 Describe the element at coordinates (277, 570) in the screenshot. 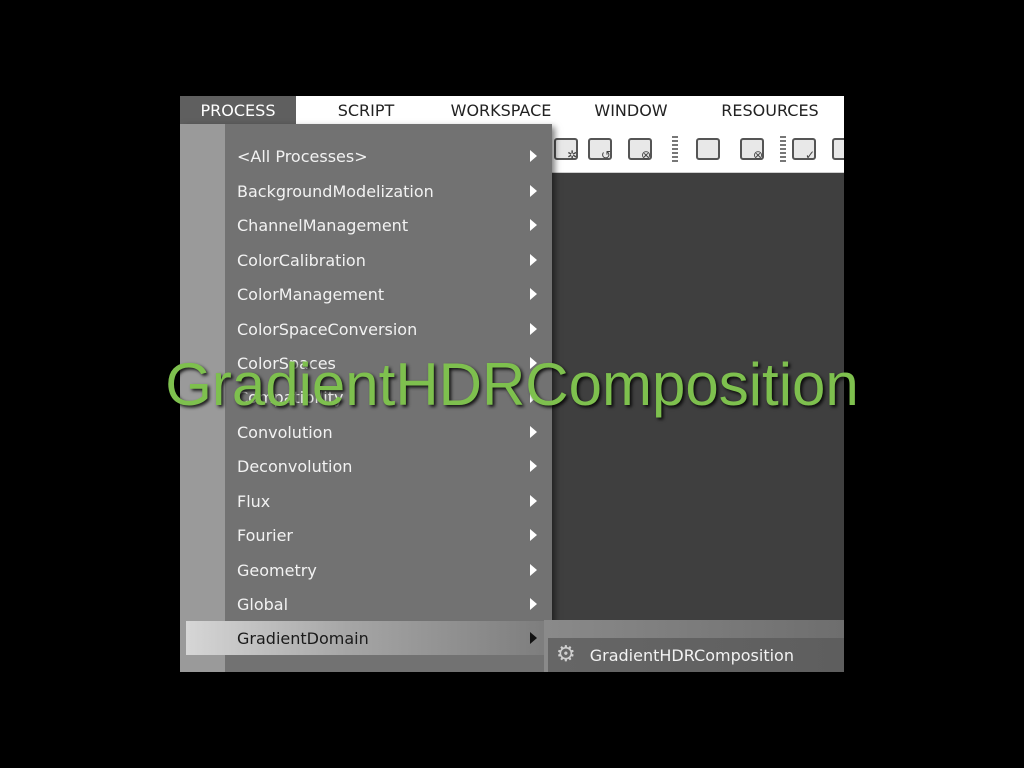

I see `menu-item-label: Geometry` at that location.